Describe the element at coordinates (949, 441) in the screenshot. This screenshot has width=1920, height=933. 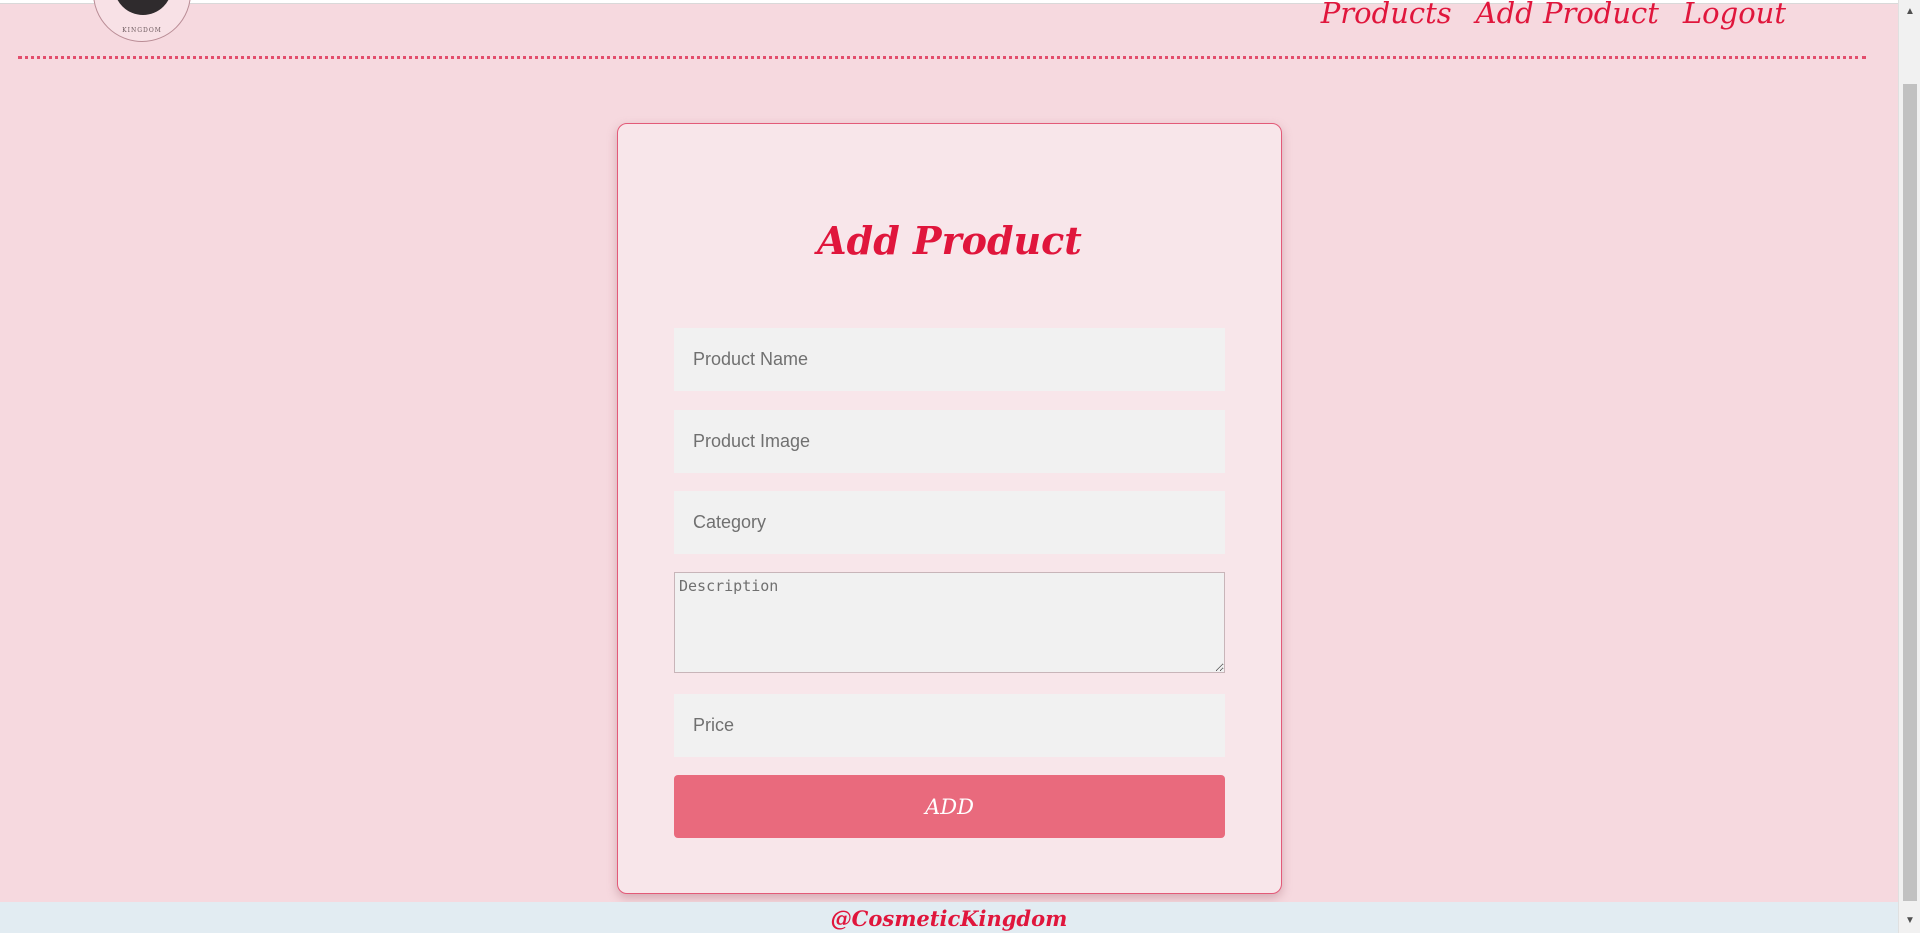
I see `product-image-input` at that location.